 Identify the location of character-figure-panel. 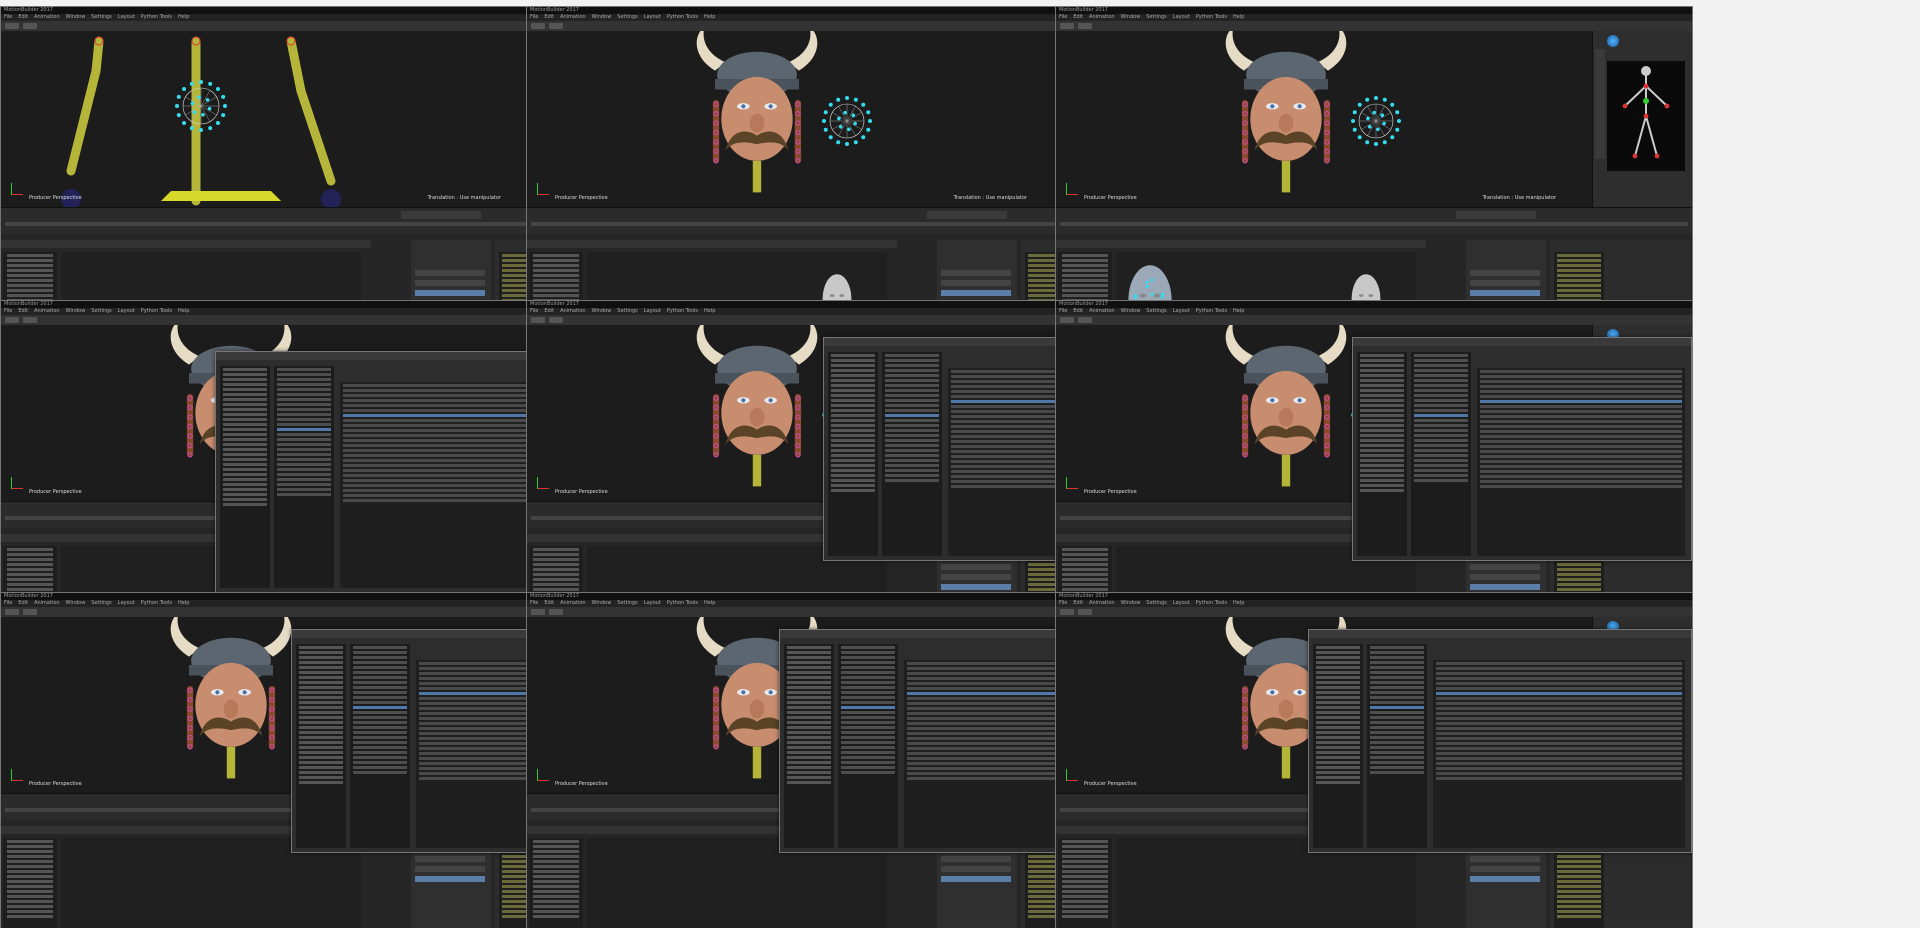
(1646, 116).